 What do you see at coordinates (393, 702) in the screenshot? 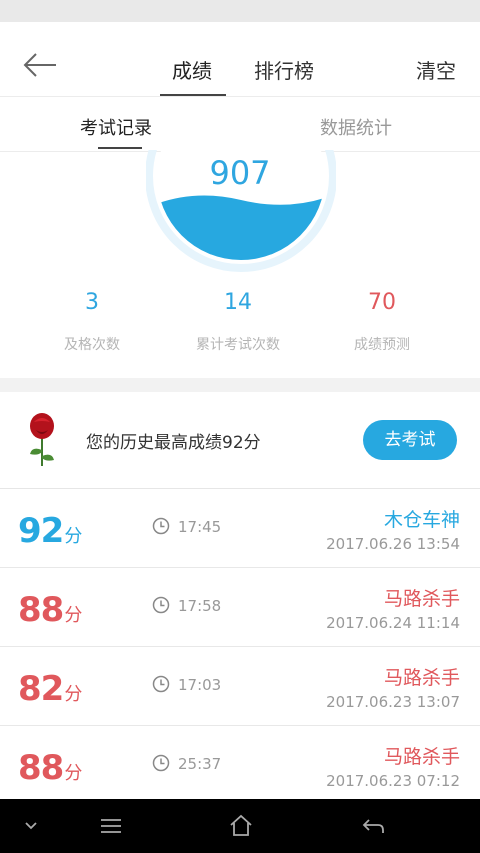
I see `record-date: 2017.06.23 13:07` at bounding box center [393, 702].